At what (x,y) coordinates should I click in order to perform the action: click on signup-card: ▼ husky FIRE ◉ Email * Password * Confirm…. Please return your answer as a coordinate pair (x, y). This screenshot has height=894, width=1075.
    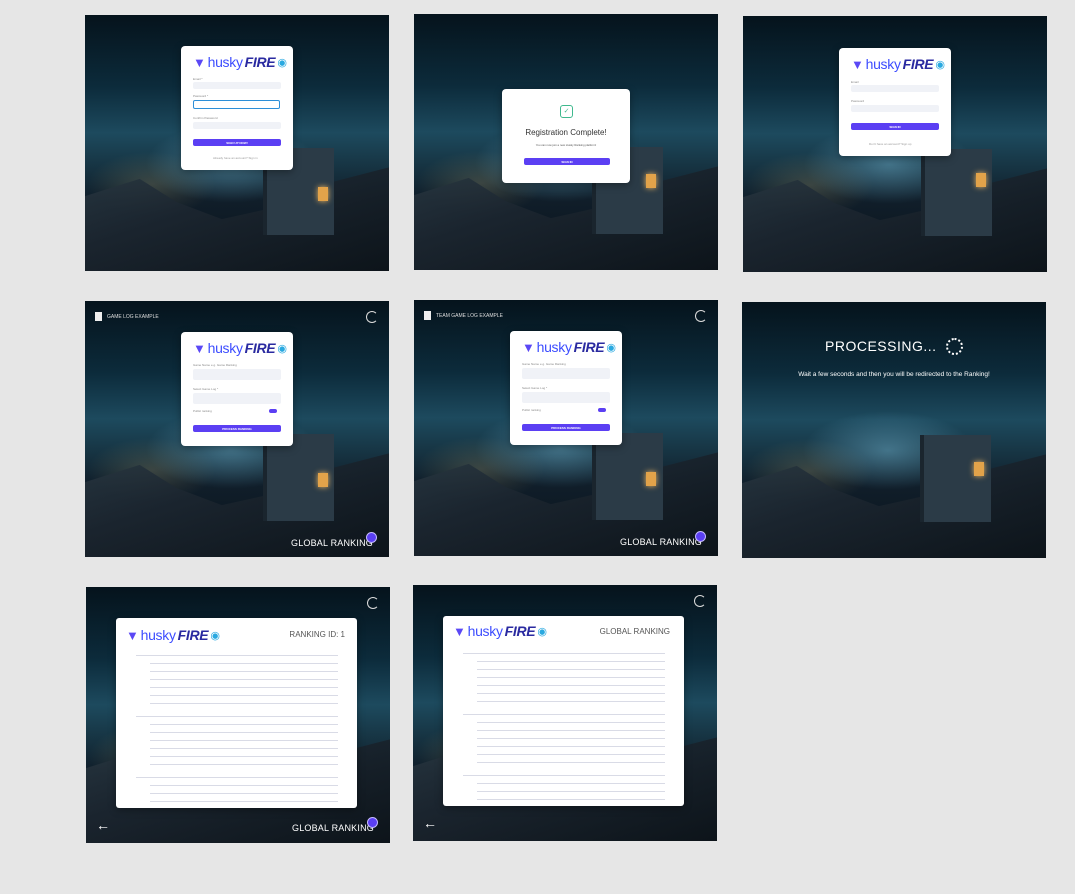
    Looking at the image, I should click on (237, 108).